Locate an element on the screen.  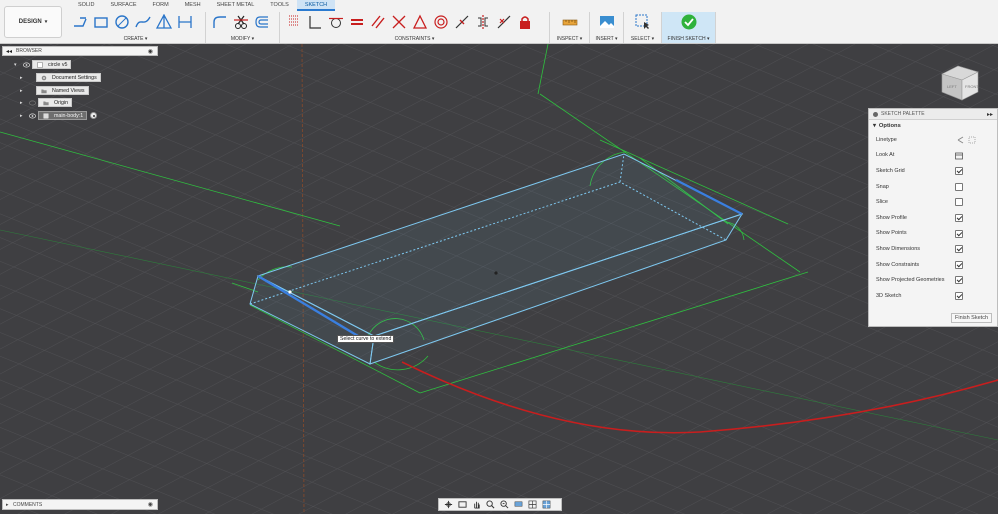
create-menu: CREATE ▾ is located at coordinates (135, 39).